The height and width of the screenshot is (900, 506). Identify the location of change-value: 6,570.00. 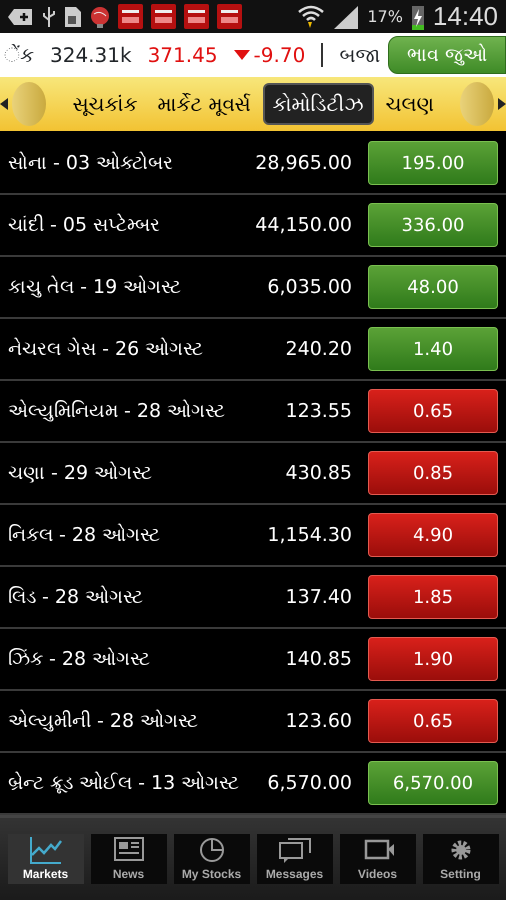
(433, 783).